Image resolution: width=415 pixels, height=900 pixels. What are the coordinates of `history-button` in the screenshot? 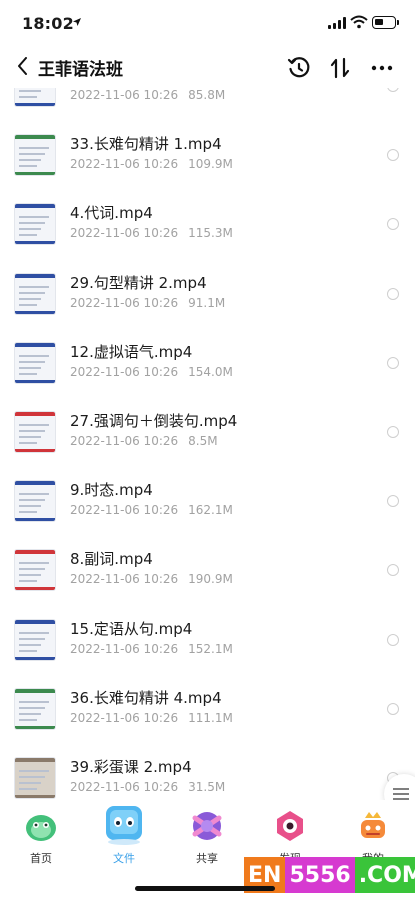 It's located at (299, 68).